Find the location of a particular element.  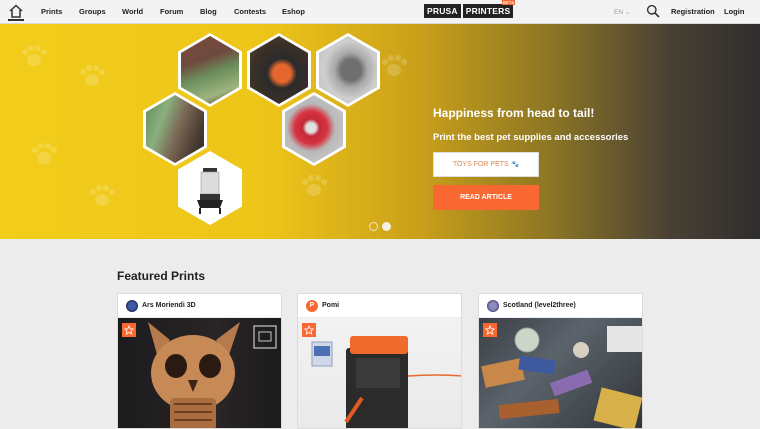

nav-link-blog: Blog is located at coordinates (208, 11).